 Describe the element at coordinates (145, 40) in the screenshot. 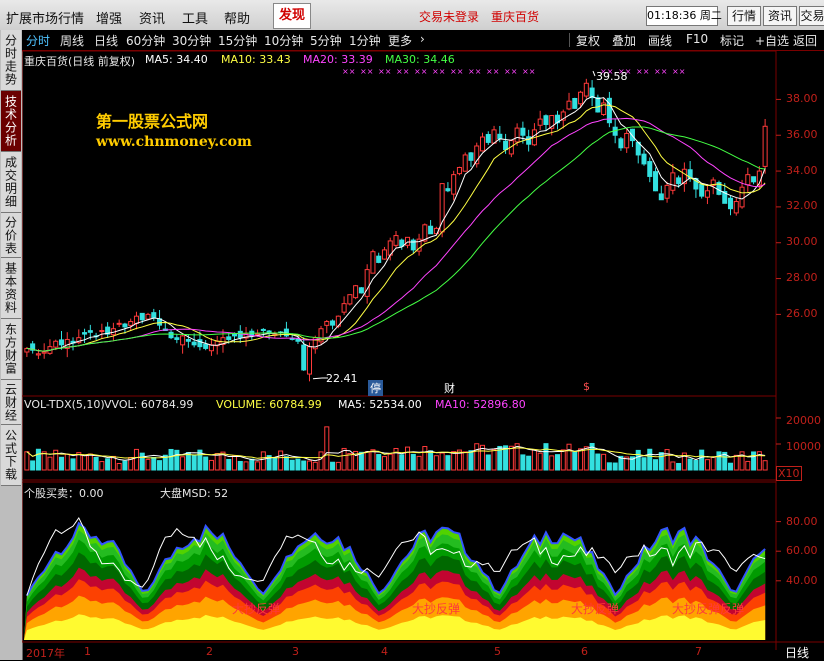

I see `period-60min: 60分钟` at that location.